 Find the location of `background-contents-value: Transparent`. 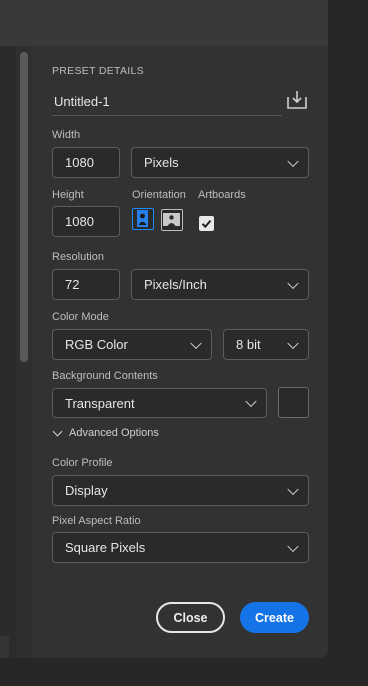

background-contents-value: Transparent is located at coordinates (100, 403).